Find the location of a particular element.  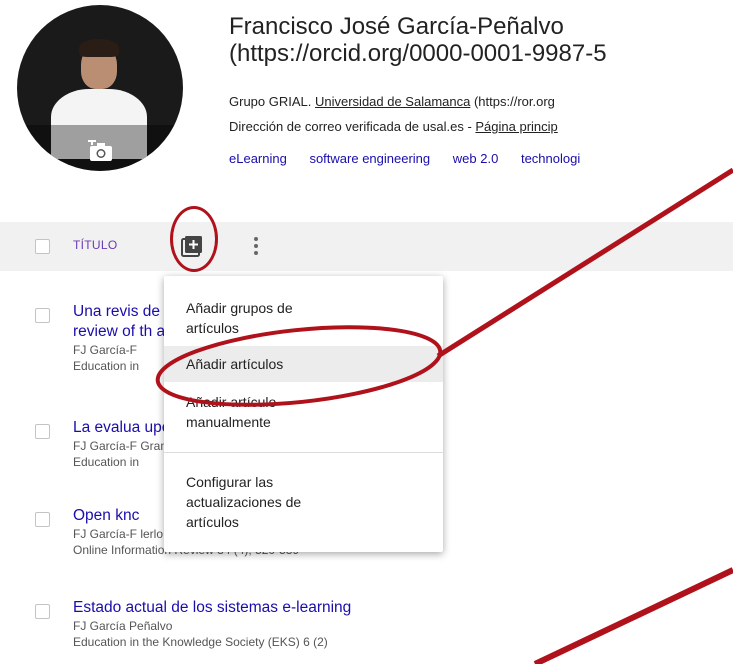

affiliation-prefix: Grupo GRIAL. is located at coordinates (272, 101).